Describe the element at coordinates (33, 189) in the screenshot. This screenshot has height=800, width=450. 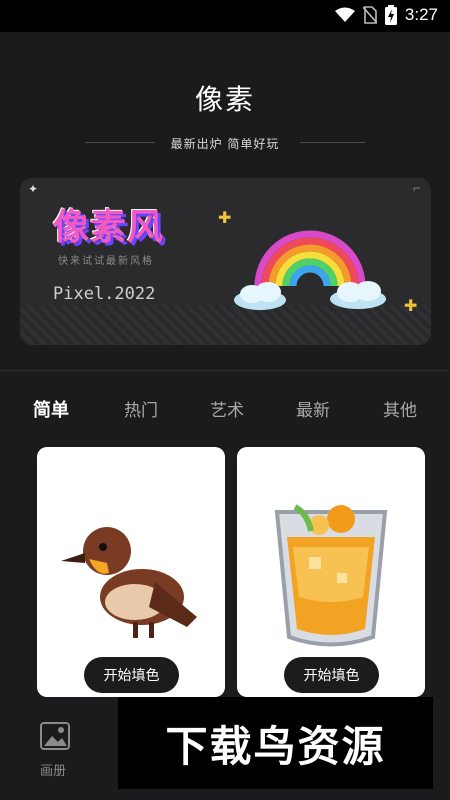
I see `sparkle-icon: ✦` at that location.